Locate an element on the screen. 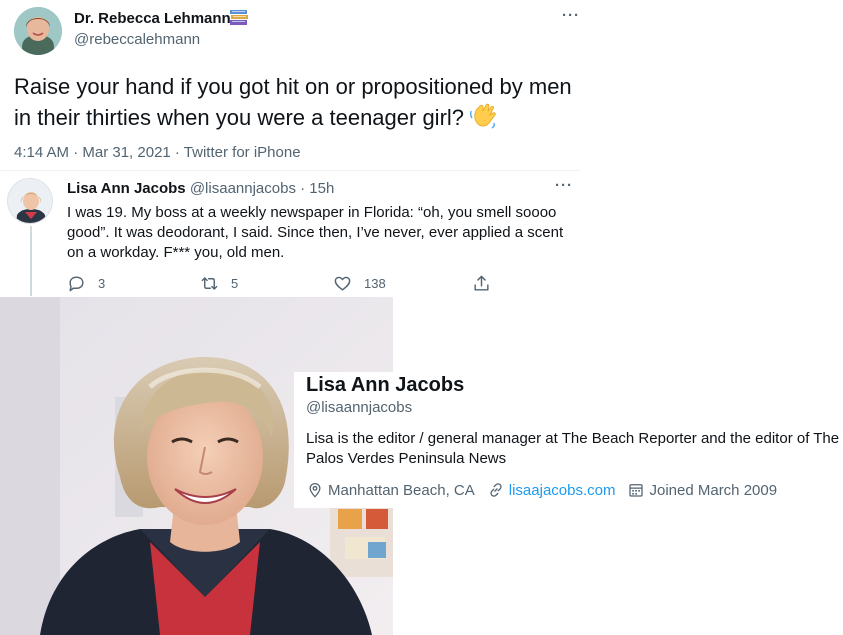 This screenshot has height=635, width=843. profile-website: lisaajacobs.com is located at coordinates (551, 490).